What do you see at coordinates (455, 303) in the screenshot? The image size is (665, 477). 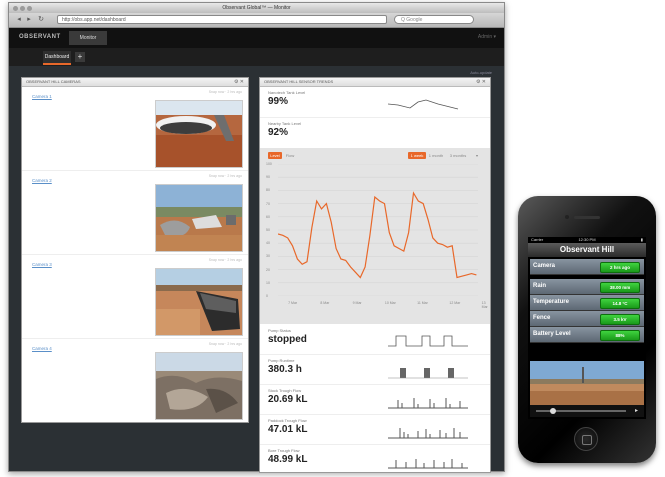 I see `x-tick-label: 12 Mar` at bounding box center [455, 303].